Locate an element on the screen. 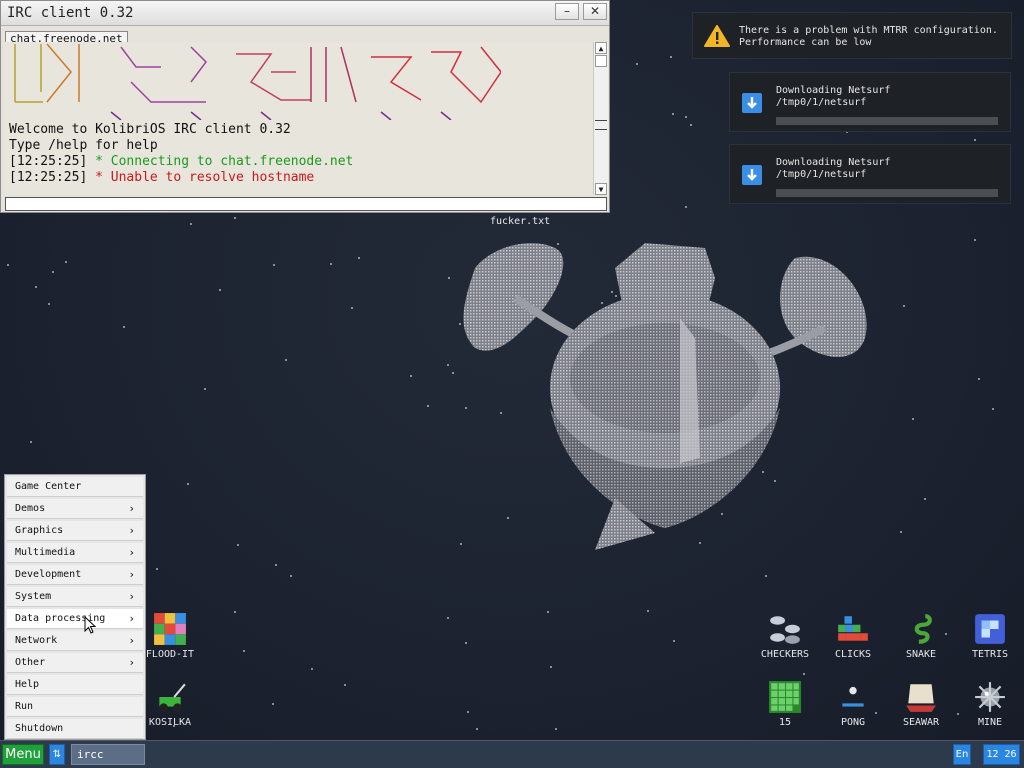 The width and height of the screenshot is (1024, 768). close-button: ✕ is located at coordinates (595, 11).